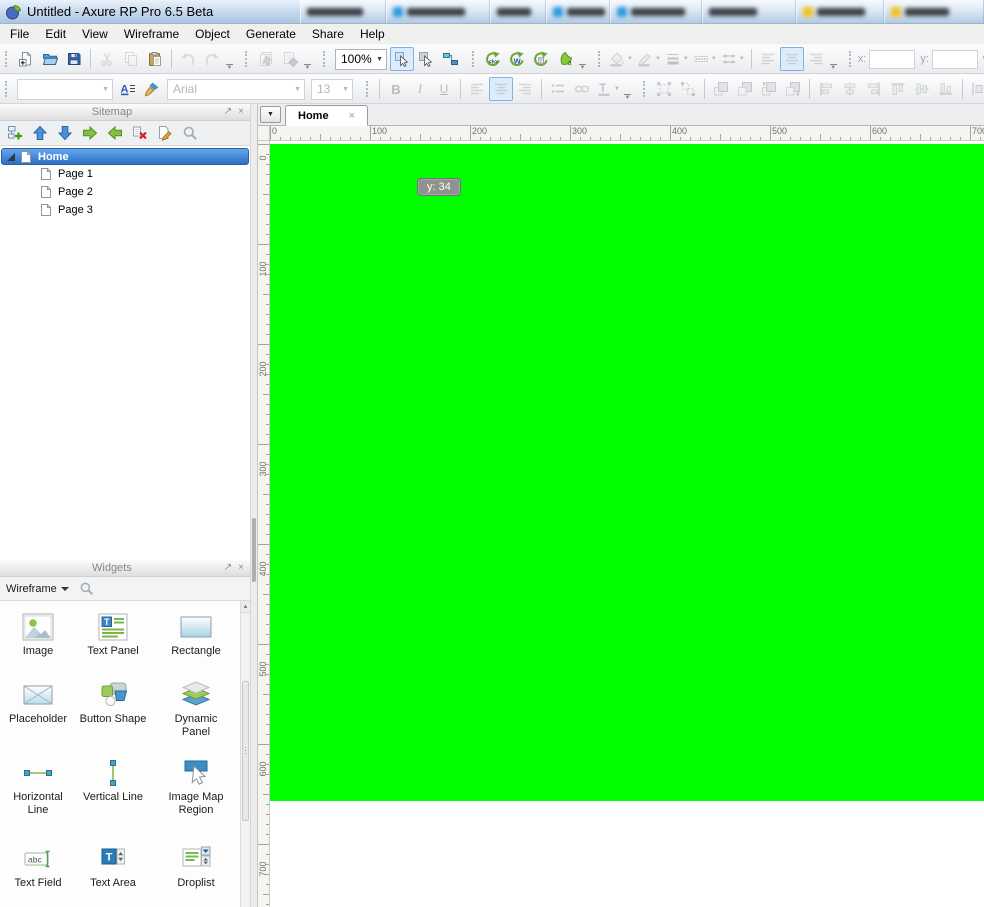 Image resolution: width=984 pixels, height=907 pixels. Describe the element at coordinates (874, 89) in the screenshot. I see `align-right-edges-button` at that location.